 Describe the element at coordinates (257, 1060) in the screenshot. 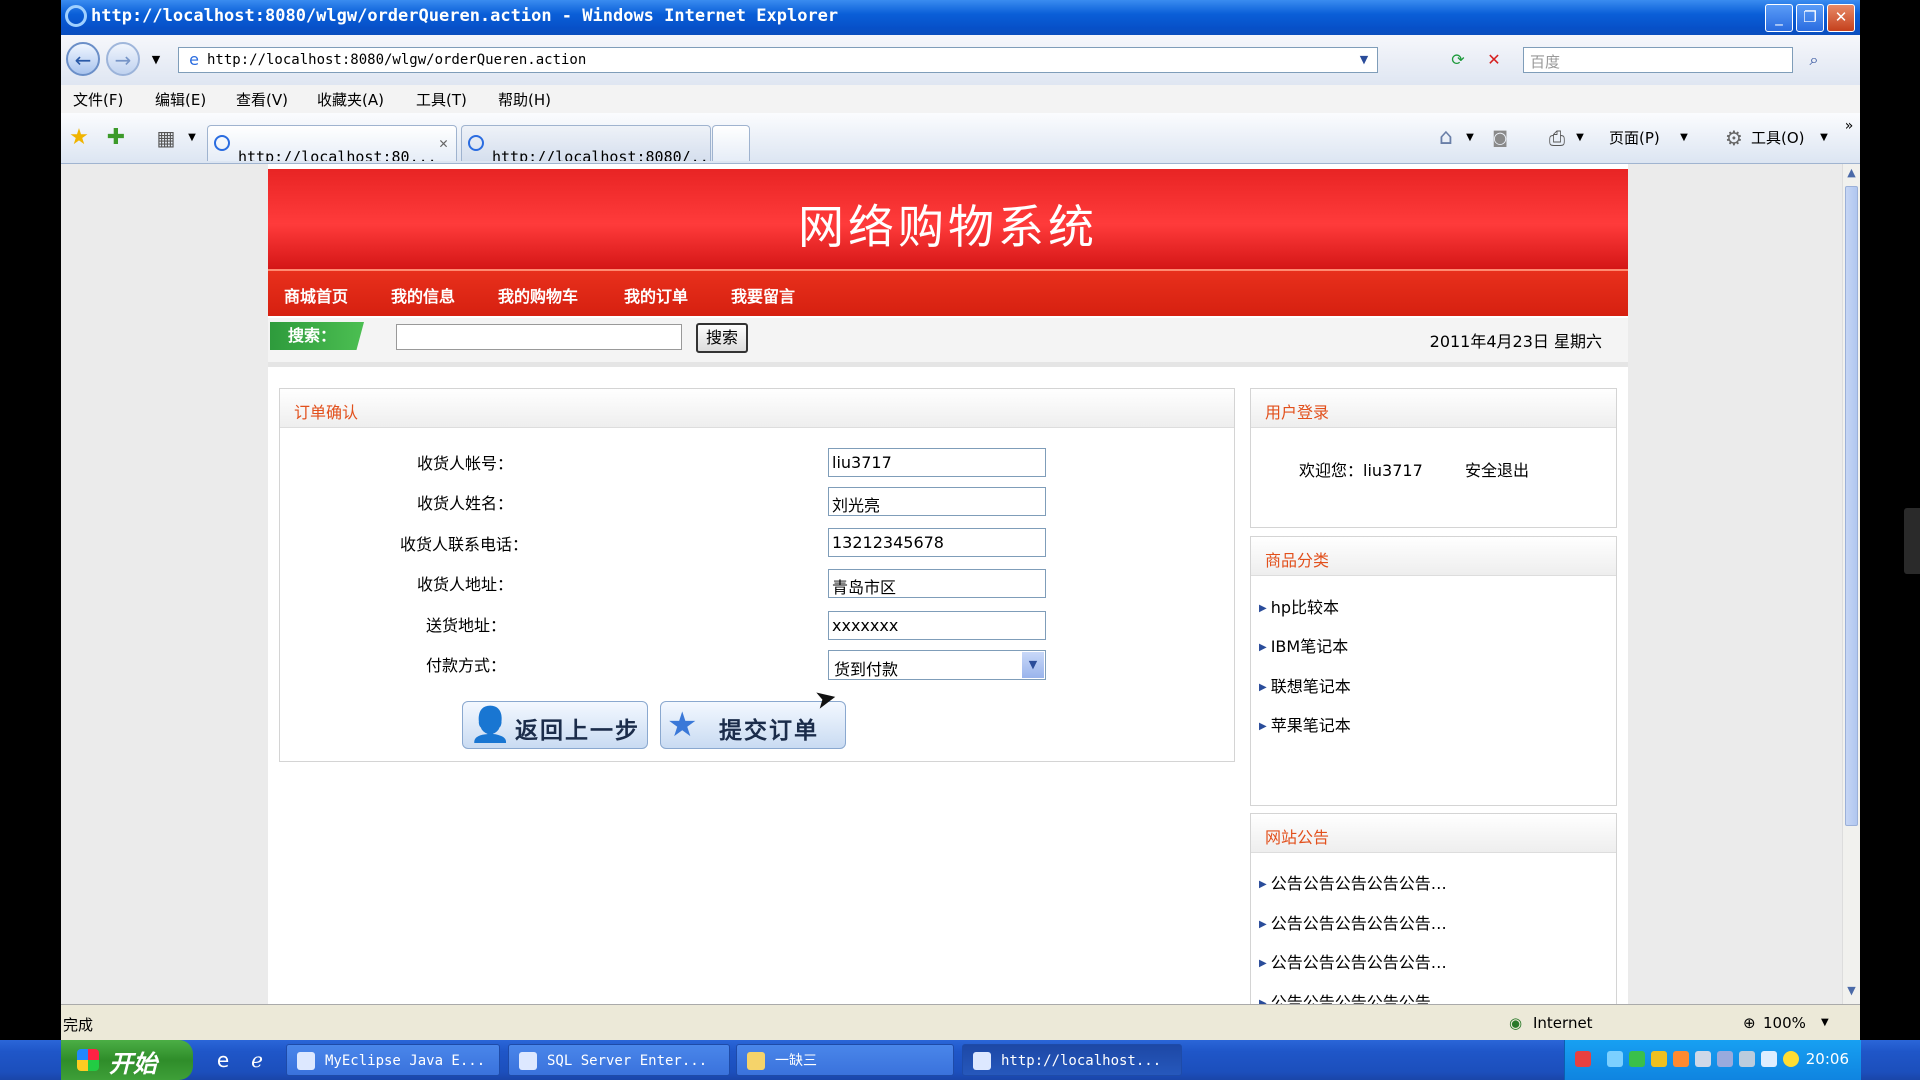

I see `quicklaunch-browser-icon: ℯ` at that location.